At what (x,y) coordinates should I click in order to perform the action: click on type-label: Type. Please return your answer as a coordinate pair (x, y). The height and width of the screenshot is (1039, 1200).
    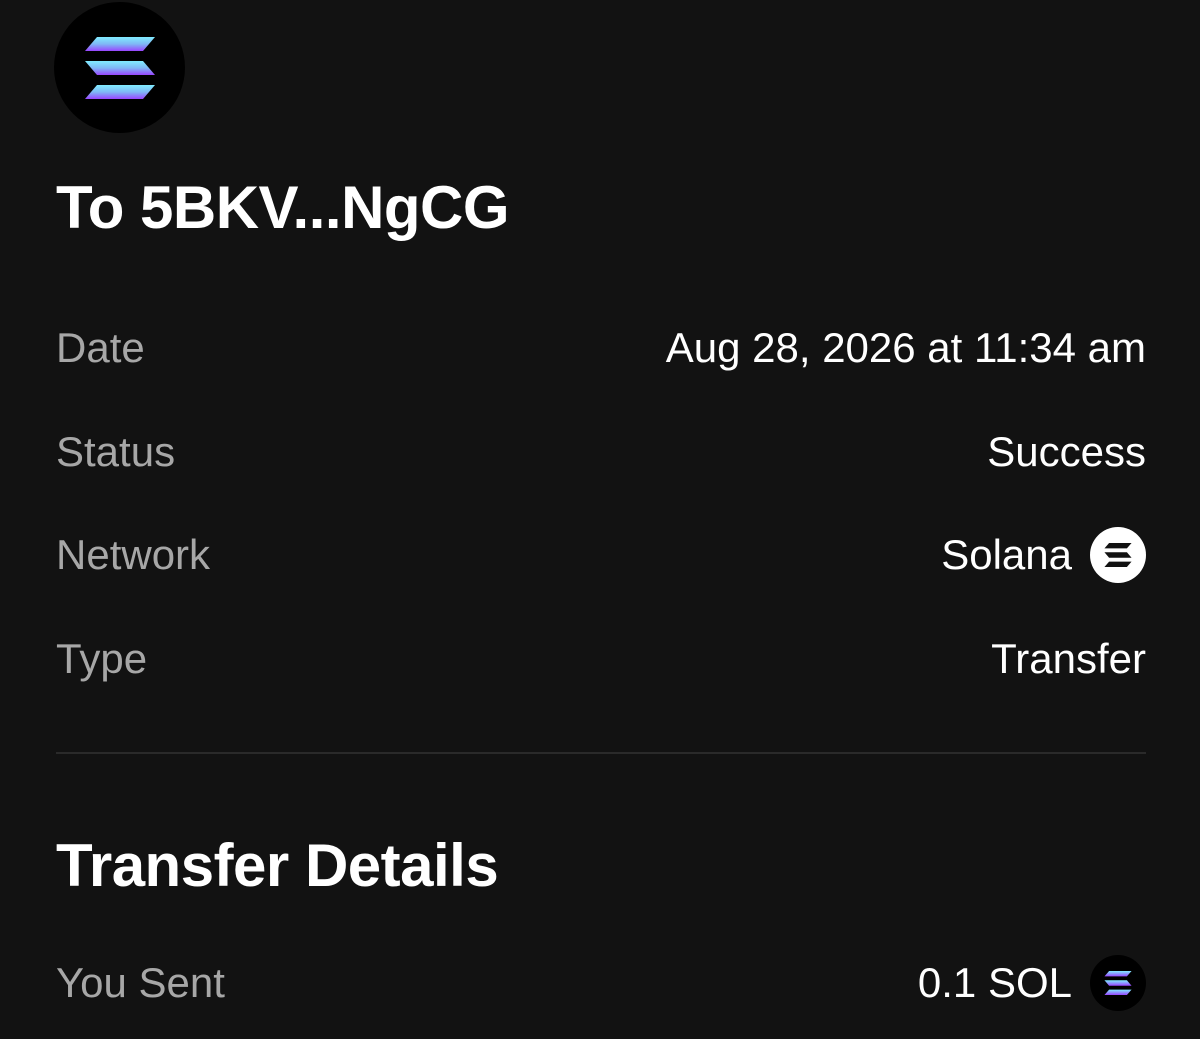
    Looking at the image, I should click on (102, 658).